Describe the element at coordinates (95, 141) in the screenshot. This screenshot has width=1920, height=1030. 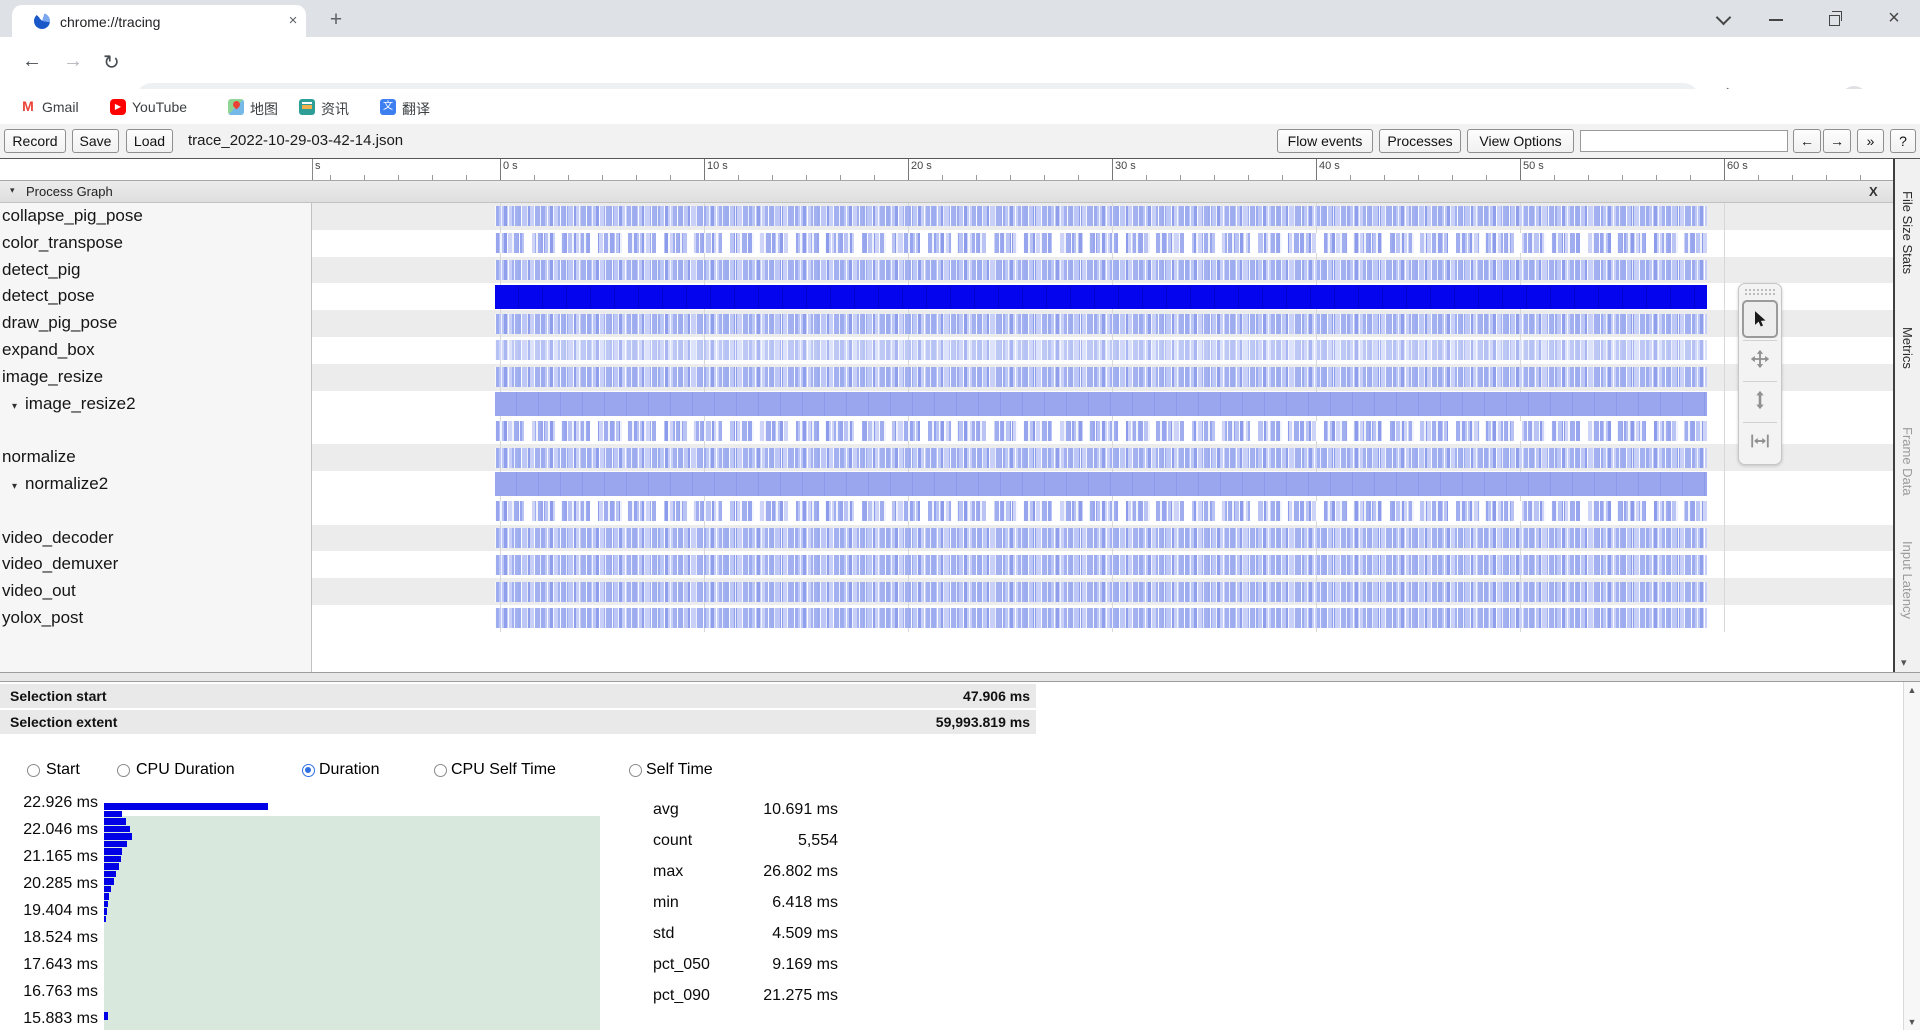
I see `save-button: Save` at that location.